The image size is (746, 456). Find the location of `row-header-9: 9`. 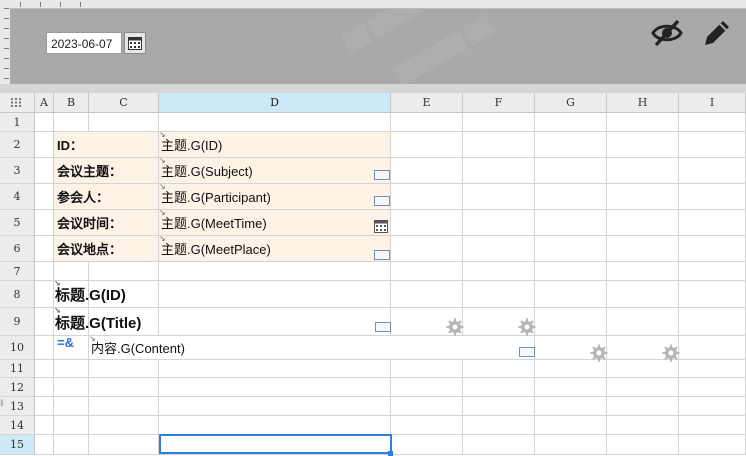

row-header-9: 9 is located at coordinates (17, 322).